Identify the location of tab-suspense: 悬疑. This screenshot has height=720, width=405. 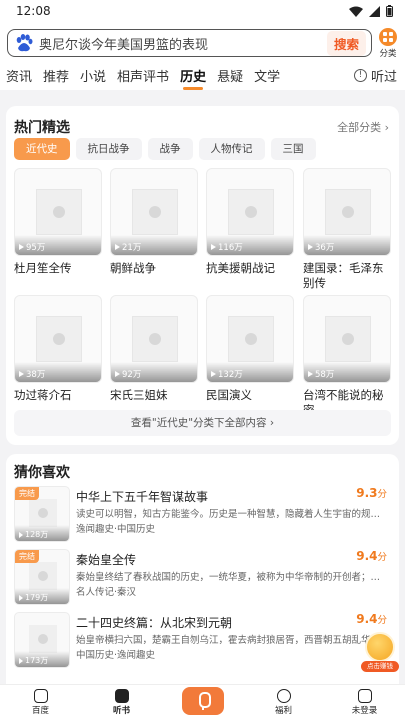
(230, 75).